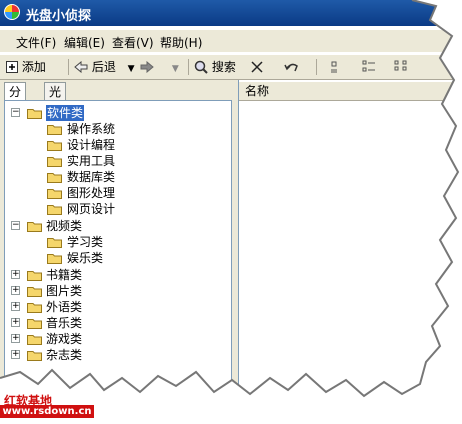 The image size is (462, 424). Describe the element at coordinates (64, 275) in the screenshot. I see `tree-label: 书籍类` at that location.